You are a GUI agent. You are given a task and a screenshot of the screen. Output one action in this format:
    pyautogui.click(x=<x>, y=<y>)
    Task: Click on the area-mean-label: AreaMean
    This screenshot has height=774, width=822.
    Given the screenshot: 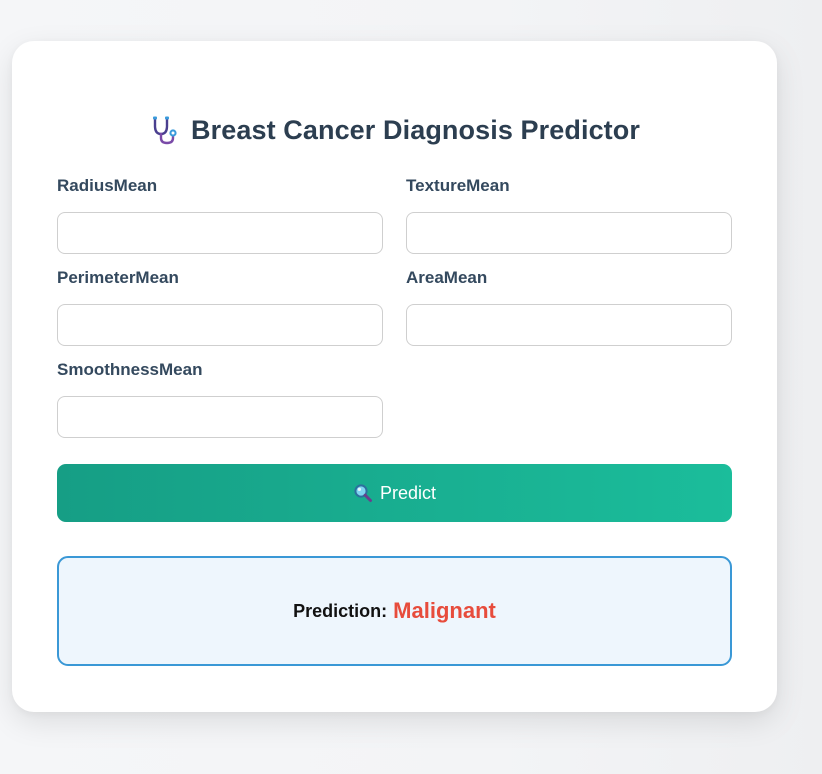 What is the action you would take?
    pyautogui.click(x=447, y=277)
    